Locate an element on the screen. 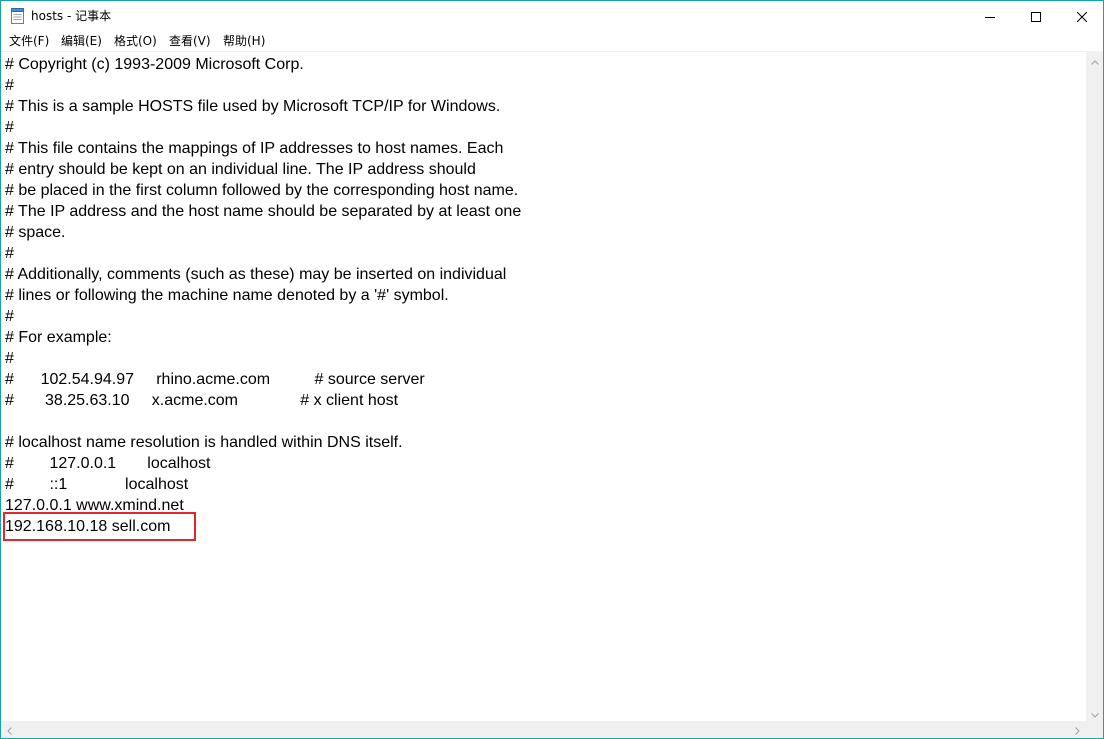 This screenshot has height=739, width=1104. text-line: # ::1 localhost is located at coordinates (97, 484).